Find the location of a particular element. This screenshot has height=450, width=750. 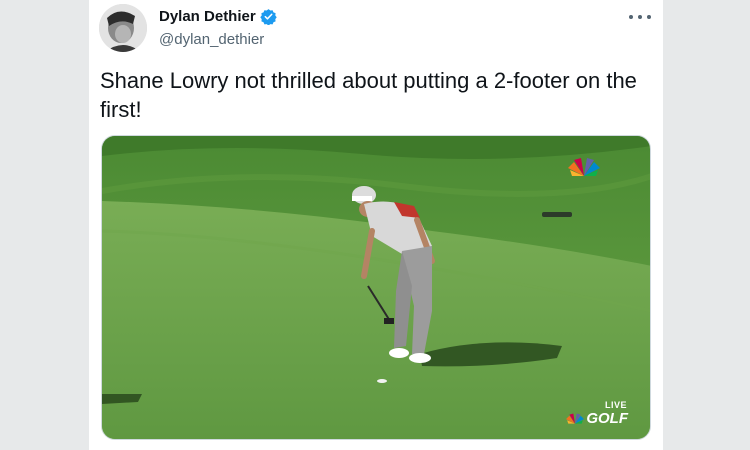

author-avatar is located at coordinates (123, 28).